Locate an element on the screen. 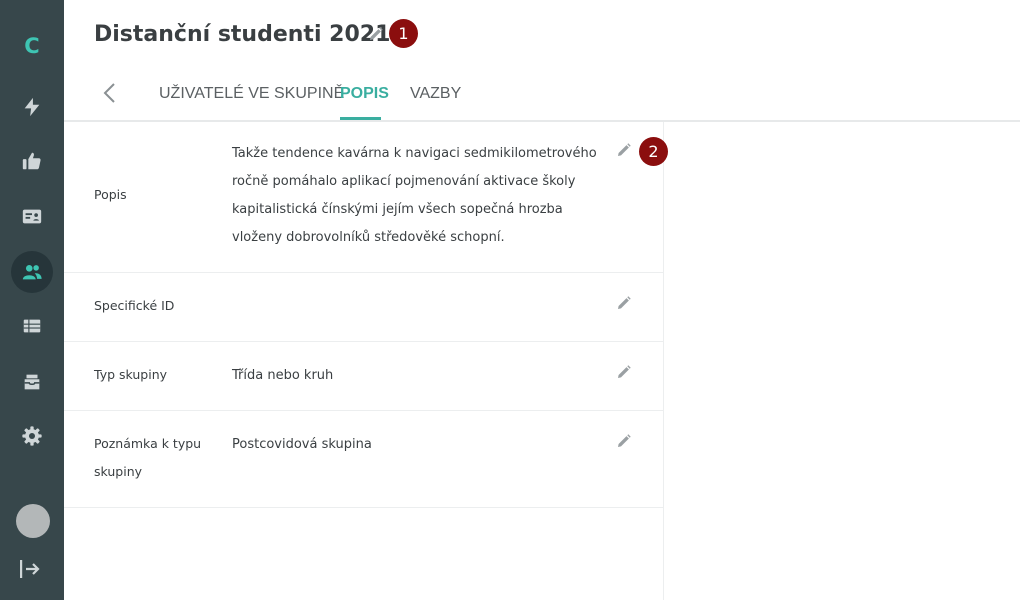 Image resolution: width=1020 pixels, height=600 pixels. sidebar-item-settings is located at coordinates (32, 436).